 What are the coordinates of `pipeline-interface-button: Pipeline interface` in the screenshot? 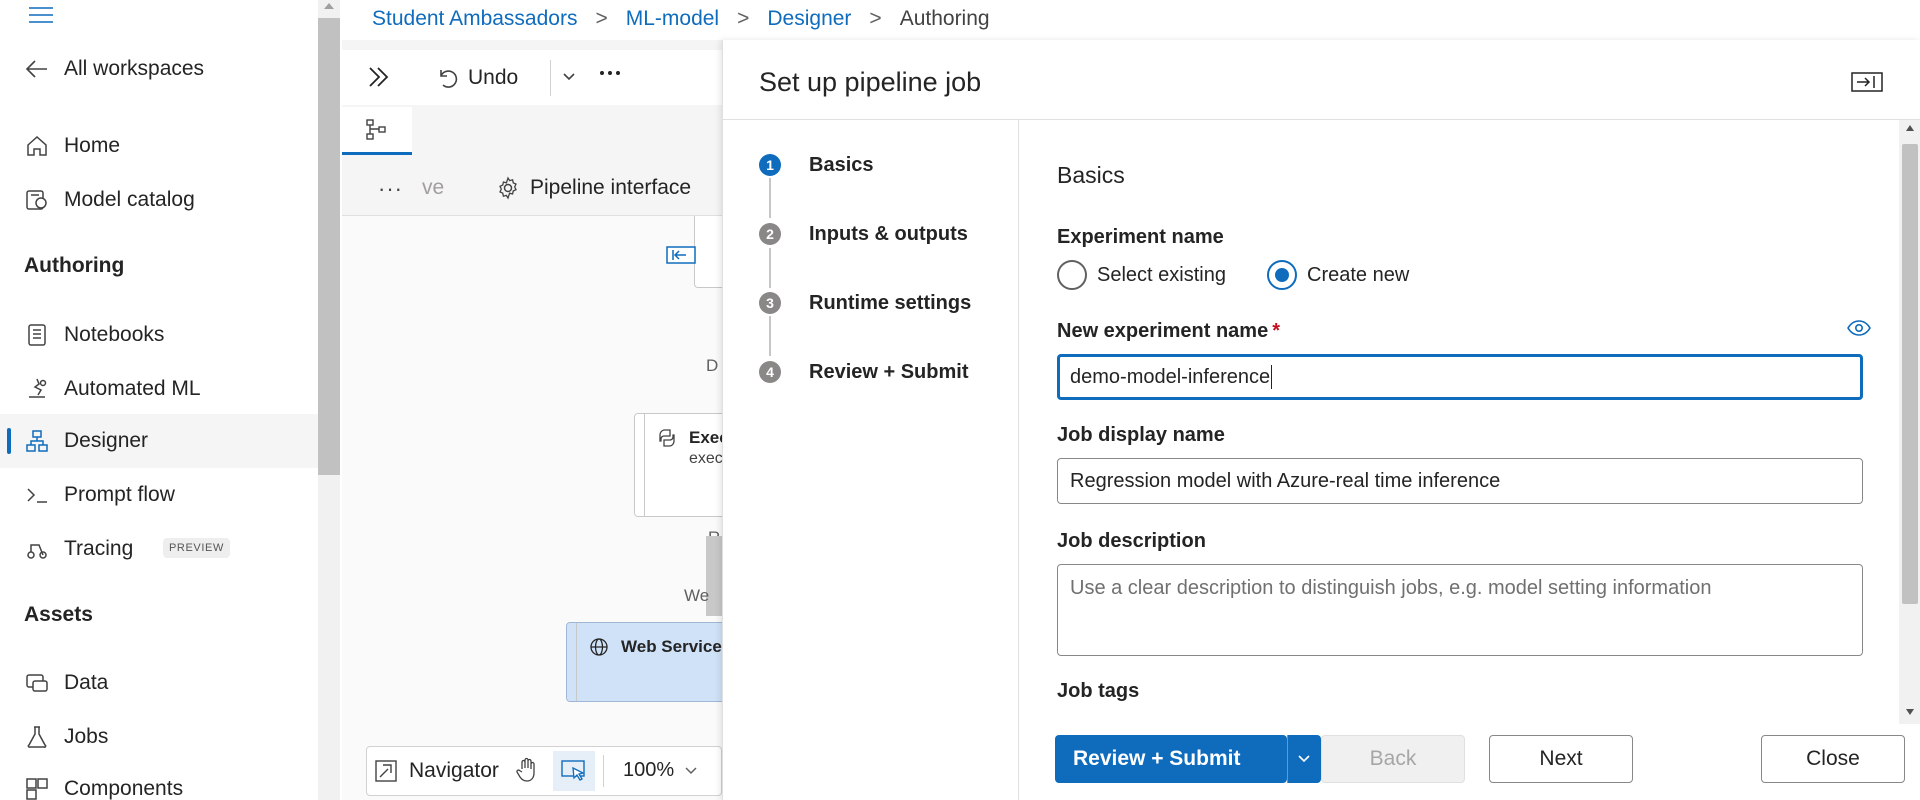 It's located at (593, 188).